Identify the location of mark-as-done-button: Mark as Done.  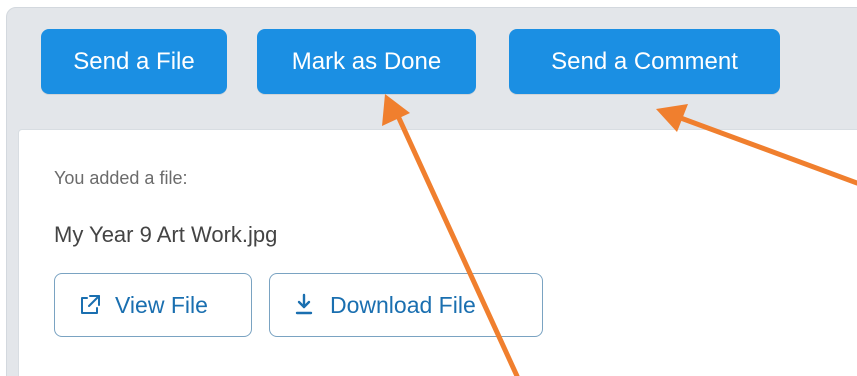
(366, 61).